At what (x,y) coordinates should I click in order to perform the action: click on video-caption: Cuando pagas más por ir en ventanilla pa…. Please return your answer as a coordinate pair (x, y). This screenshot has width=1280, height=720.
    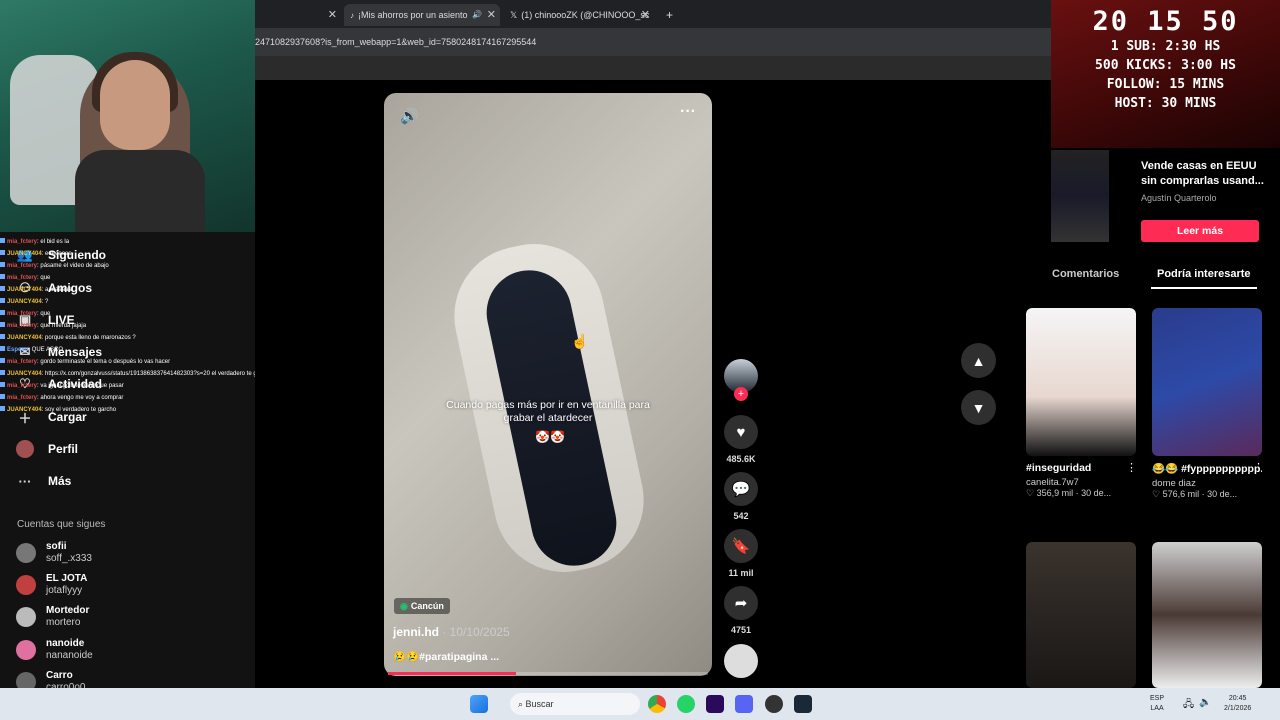
    Looking at the image, I should click on (548, 411).